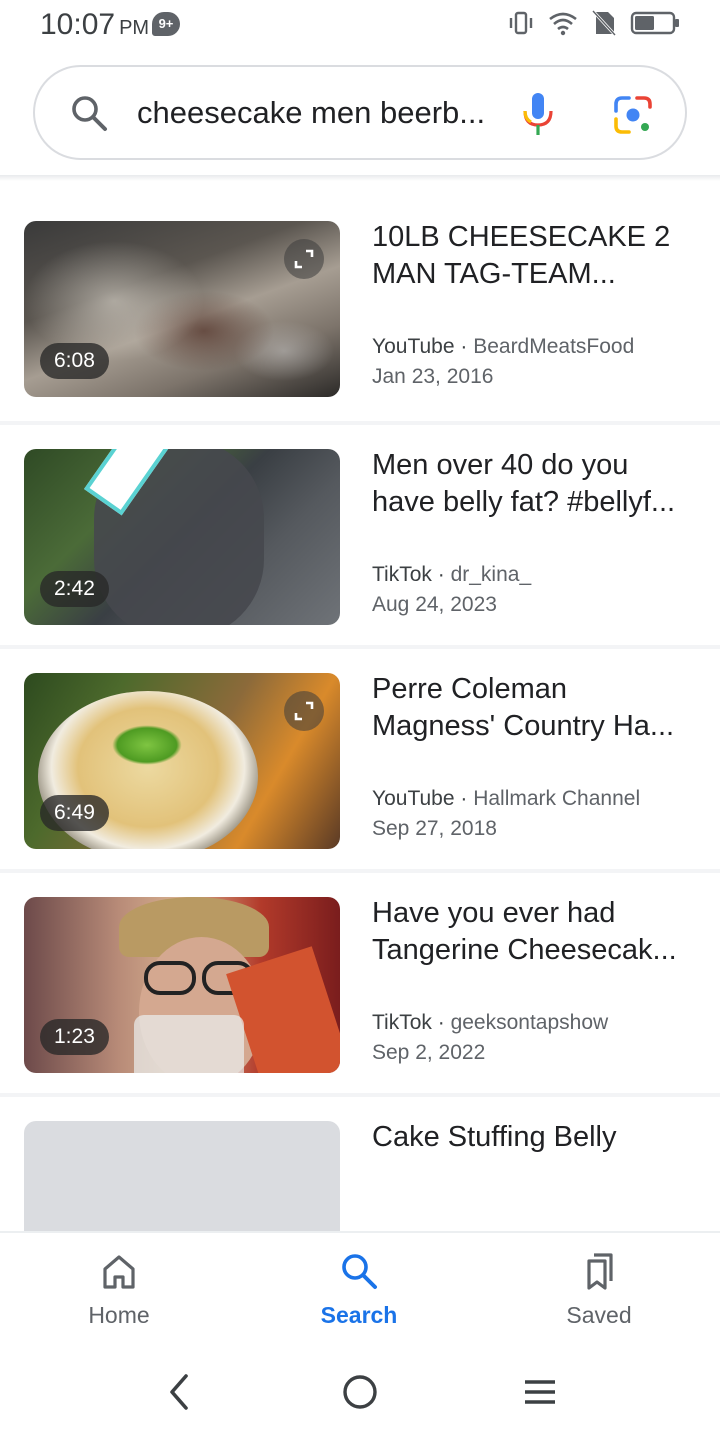 This screenshot has height=1440, width=720. Describe the element at coordinates (78, 24) in the screenshot. I see `status-time-value: 10:07` at that location.